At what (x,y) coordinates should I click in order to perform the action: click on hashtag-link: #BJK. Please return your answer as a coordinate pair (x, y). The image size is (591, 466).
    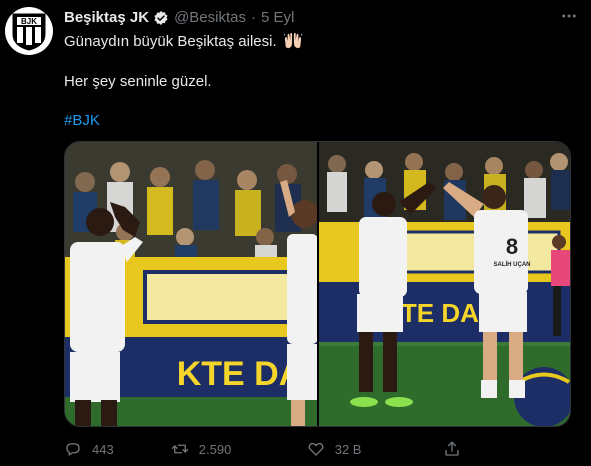
    Looking at the image, I should click on (82, 120).